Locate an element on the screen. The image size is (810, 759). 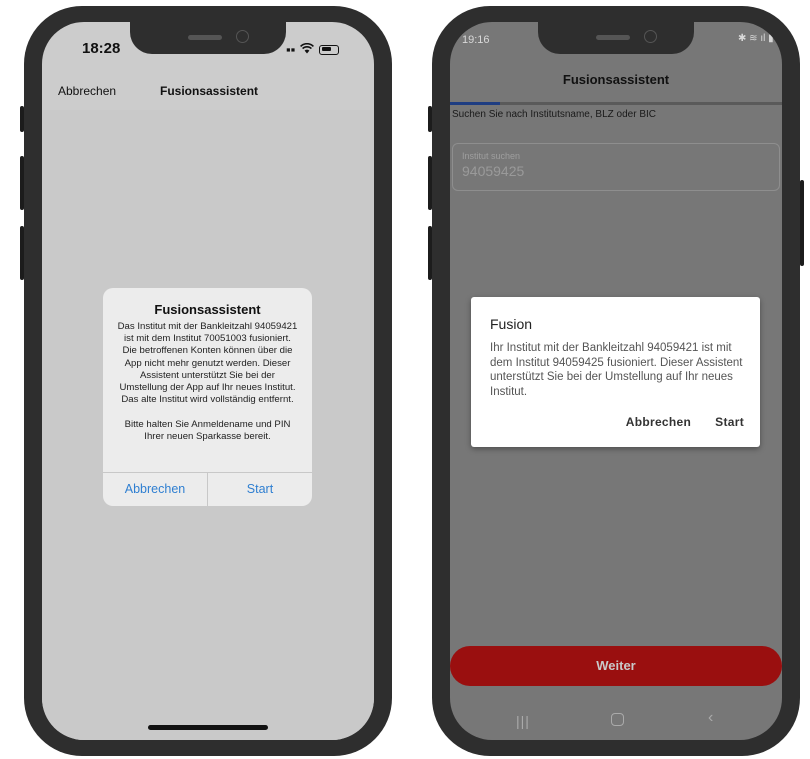
status-icons: ✱ ≋ ıl ▮ is located at coordinates (756, 38).